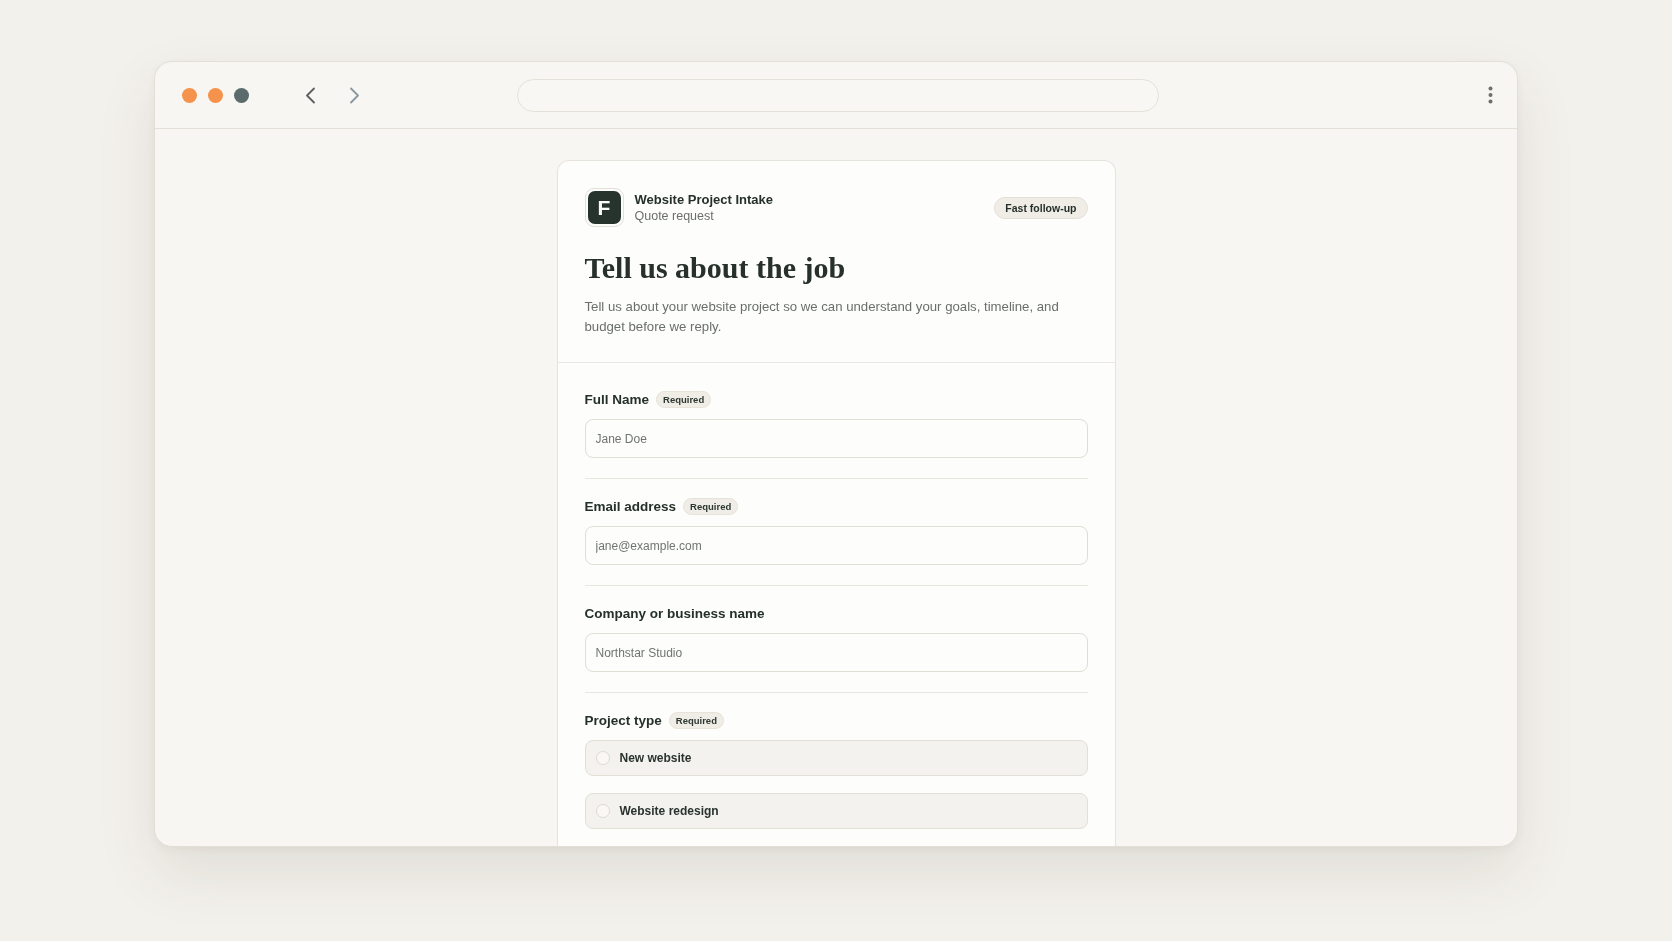 The image size is (1672, 941). I want to click on form-heading: Tell us about the job, so click(715, 268).